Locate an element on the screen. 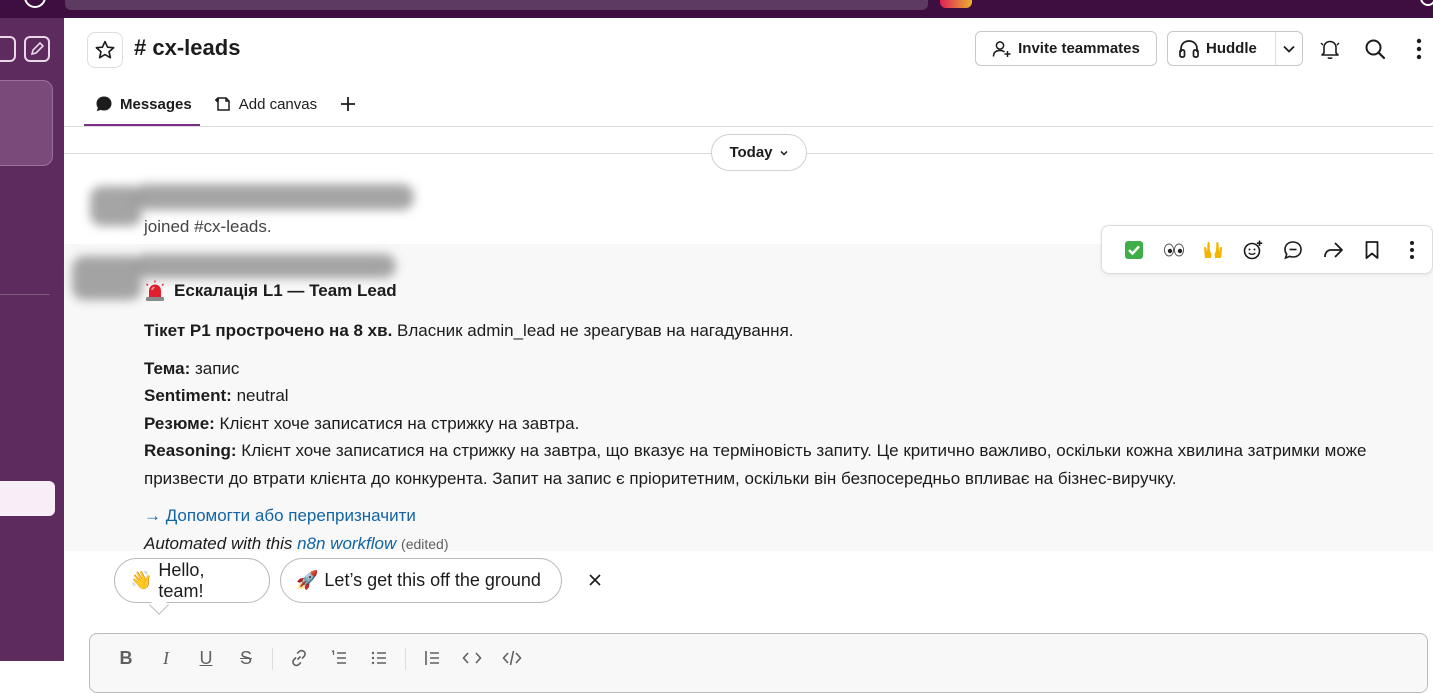 This screenshot has width=1433, height=693. code-icon is located at coordinates (472, 658).